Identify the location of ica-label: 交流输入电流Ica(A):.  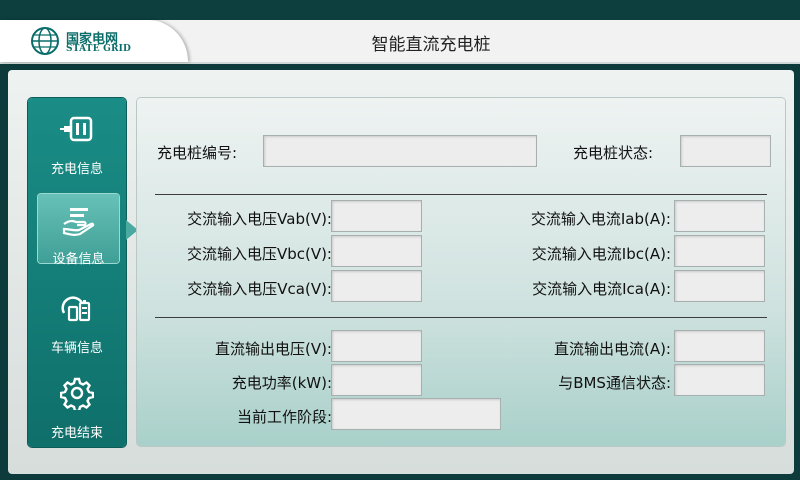
(601, 289).